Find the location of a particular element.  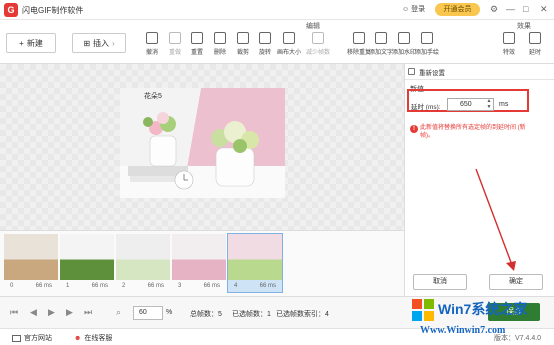

frame-preview: 花朵5 is located at coordinates (202, 143).